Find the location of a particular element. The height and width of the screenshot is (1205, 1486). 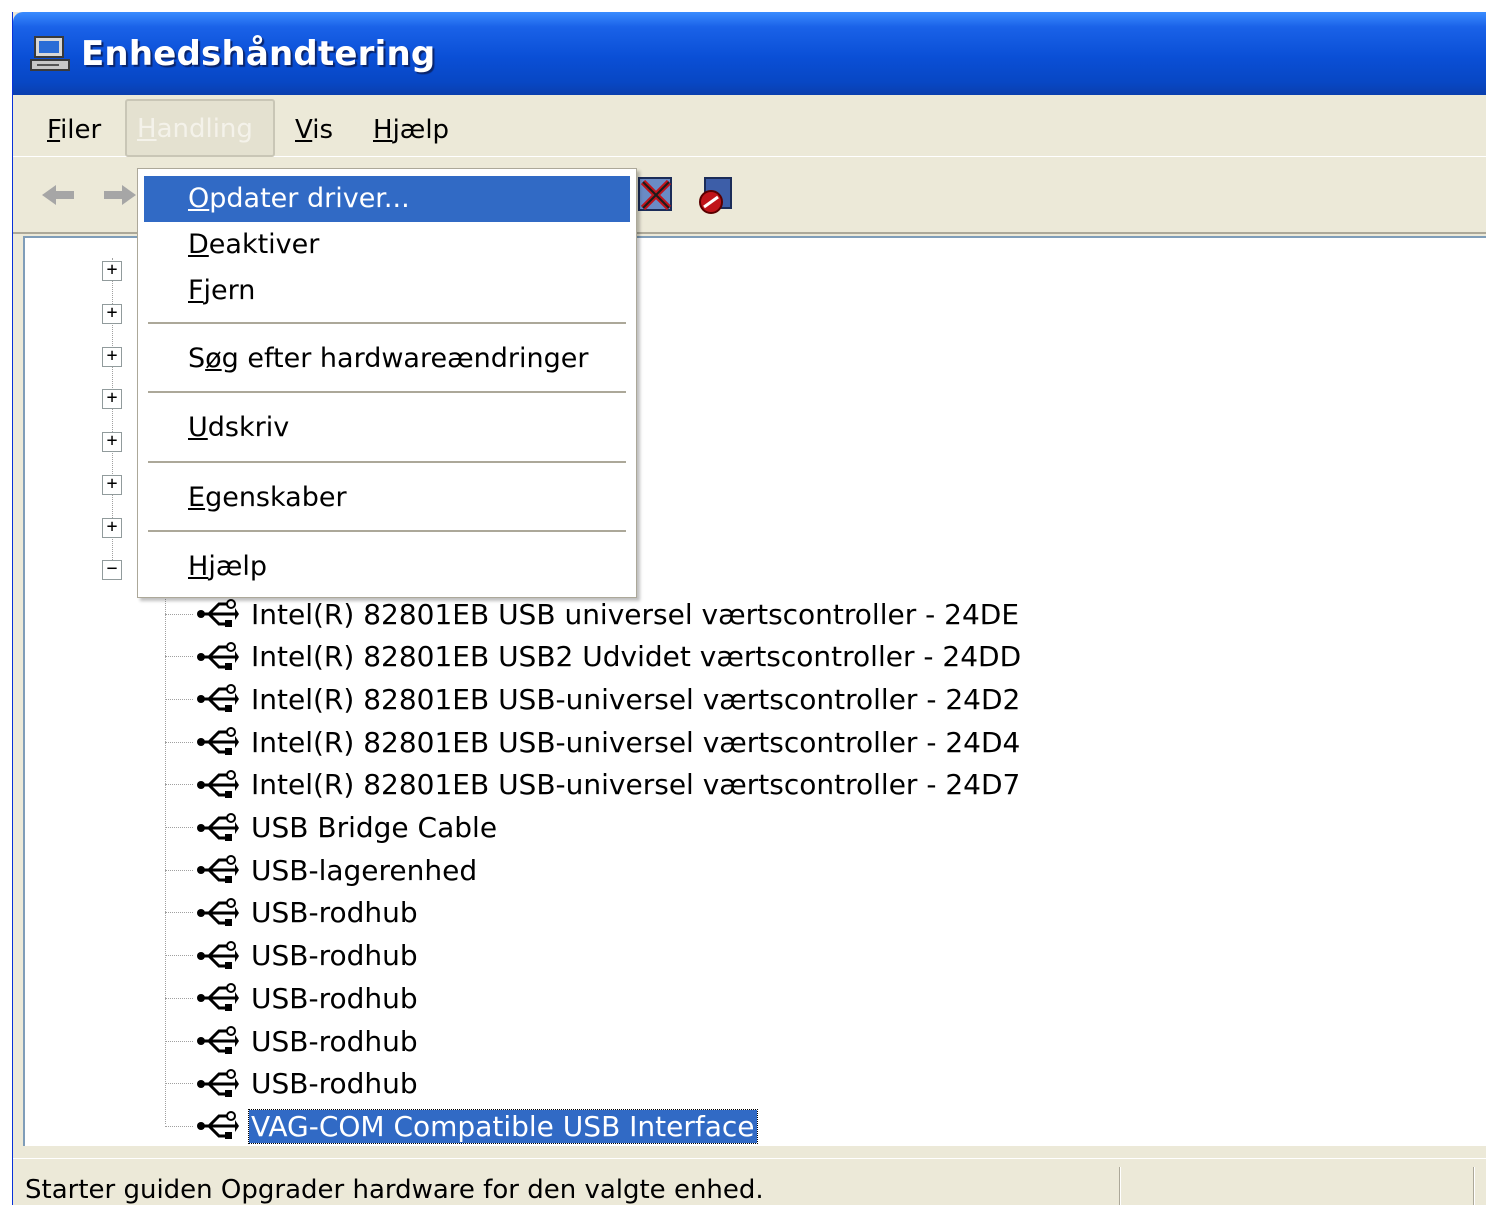

properties-label: genskaber is located at coordinates (276, 497).